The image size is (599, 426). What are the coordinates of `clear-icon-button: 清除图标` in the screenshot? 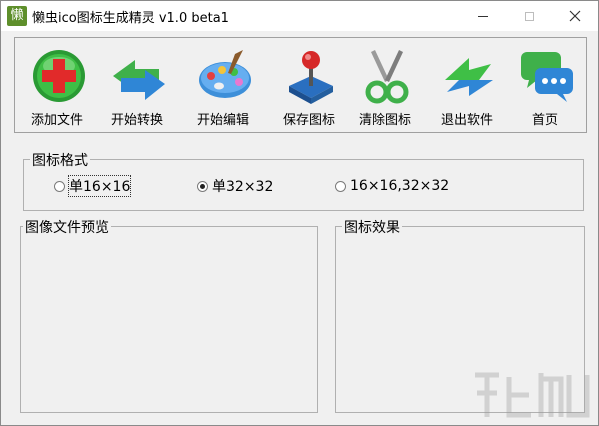 It's located at (385, 87).